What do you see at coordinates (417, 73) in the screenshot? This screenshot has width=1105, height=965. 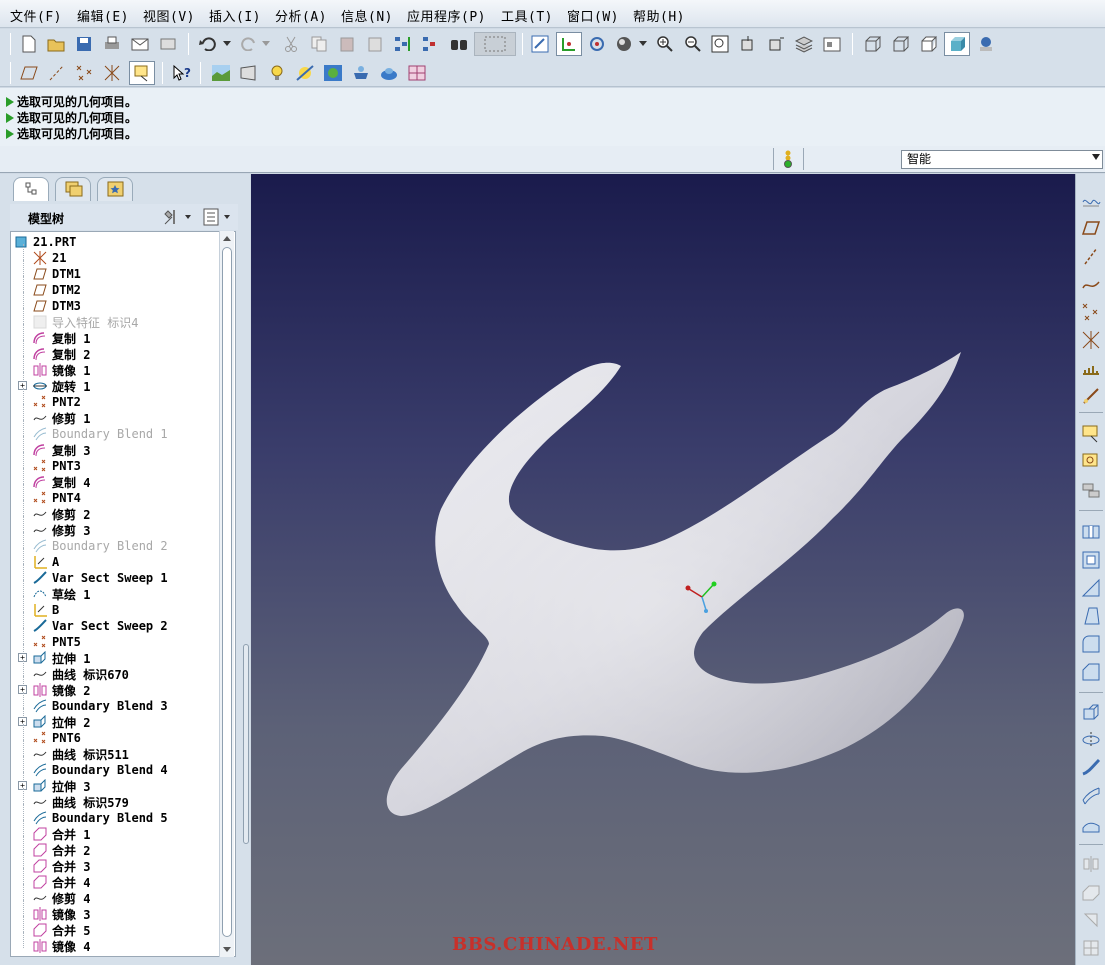 I see `texture-icon` at bounding box center [417, 73].